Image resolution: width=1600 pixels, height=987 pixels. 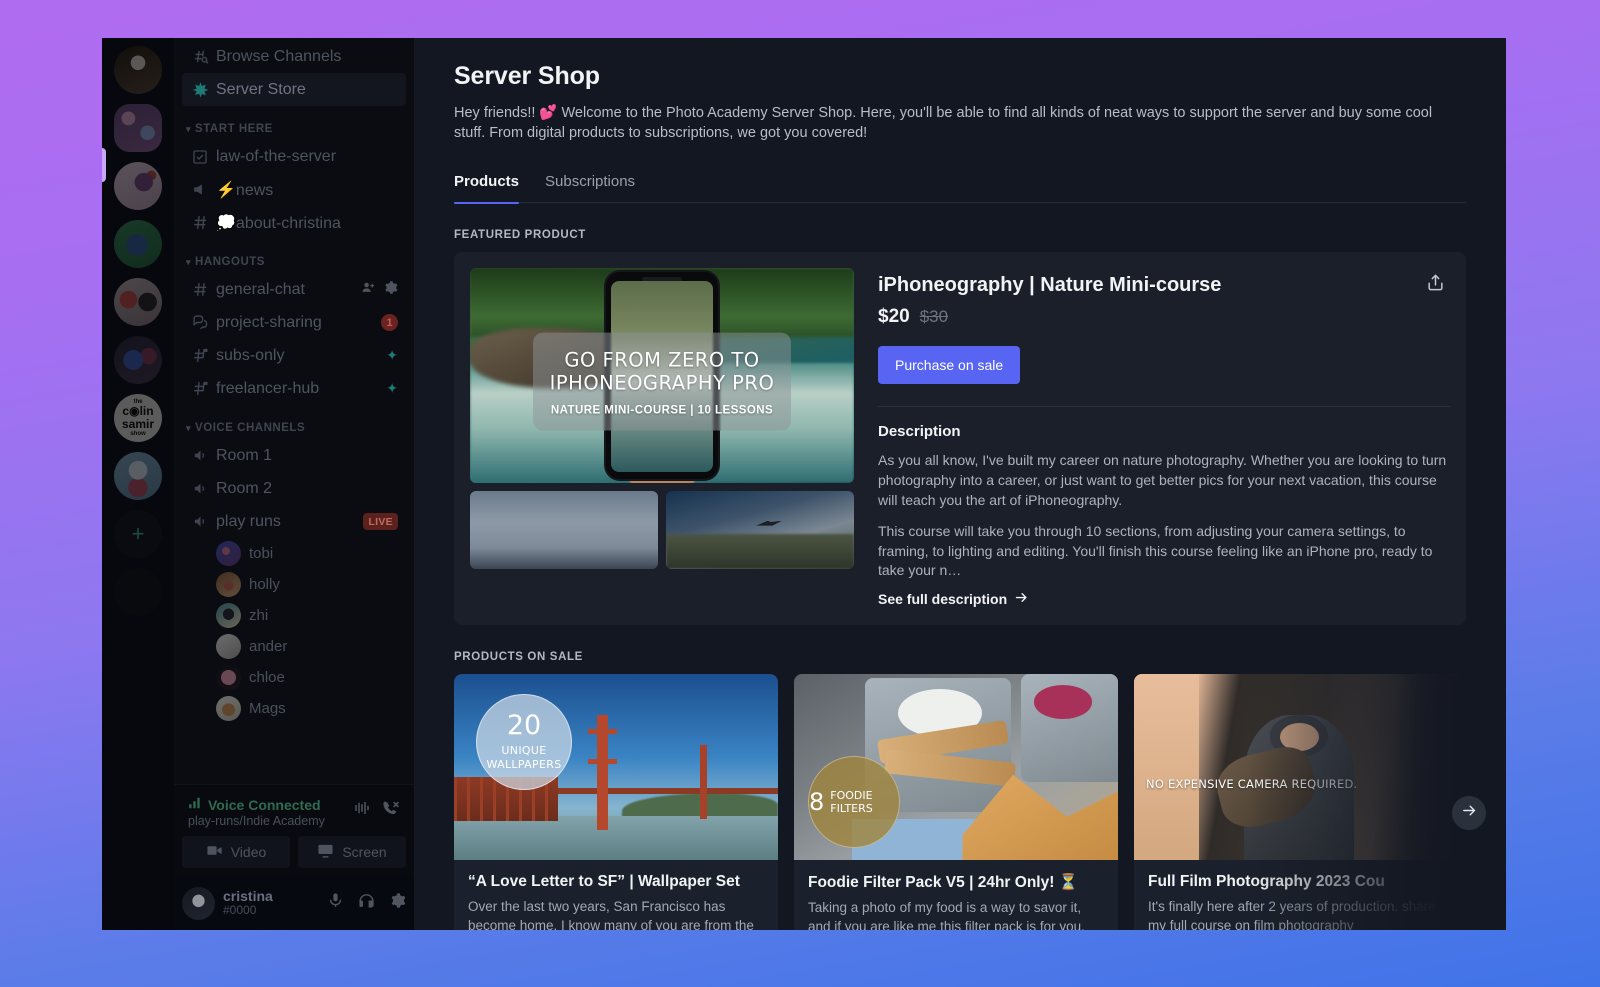 What do you see at coordinates (520, 235) in the screenshot?
I see `featured-product-label: FEATURED PRODUCT` at bounding box center [520, 235].